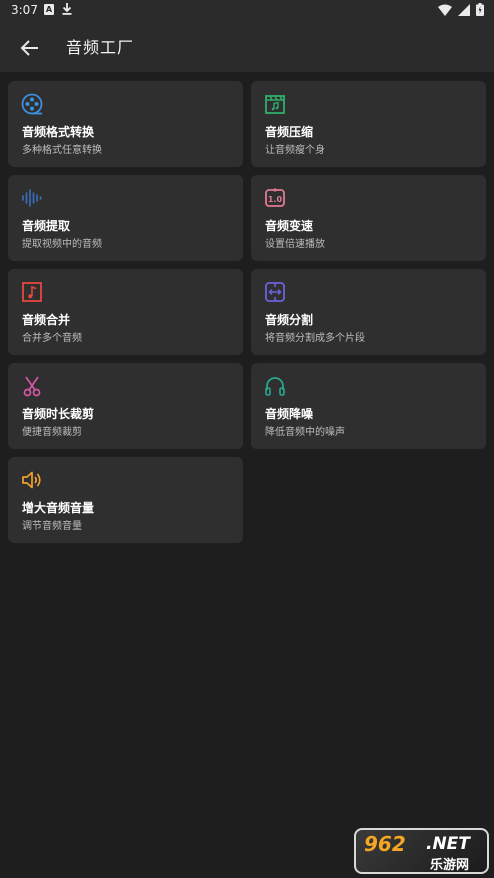  Describe the element at coordinates (450, 865) in the screenshot. I see `watermark-sub: 乐游网` at that location.